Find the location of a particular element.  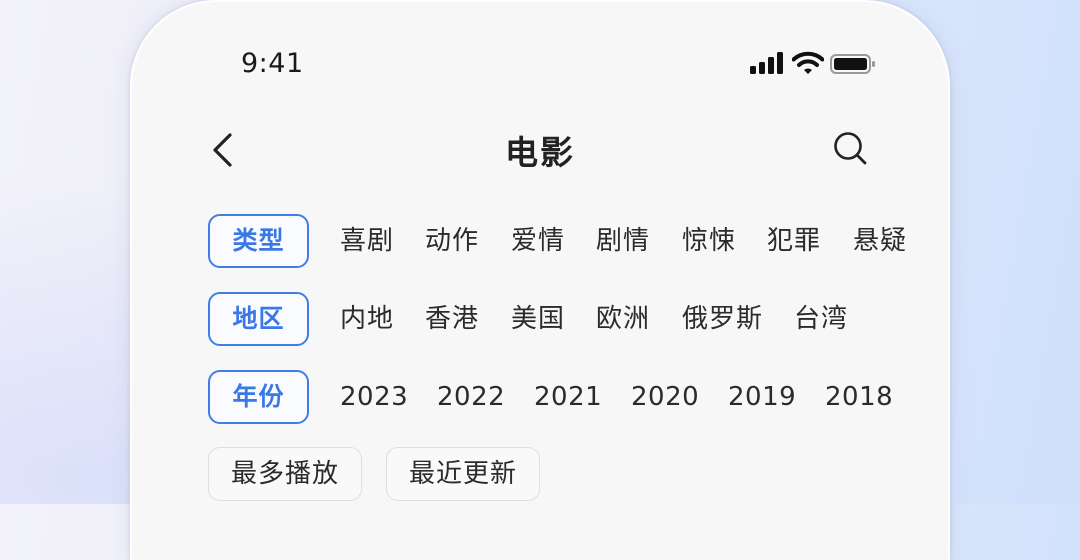

filter-option-type: 爱情 is located at coordinates (538, 241).